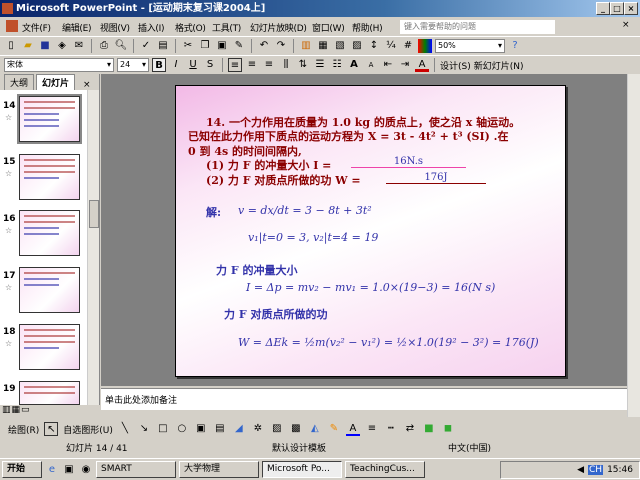 The height and width of the screenshot is (480, 640). Describe the element at coordinates (631, 8) in the screenshot. I see `close-button: ×` at that location.